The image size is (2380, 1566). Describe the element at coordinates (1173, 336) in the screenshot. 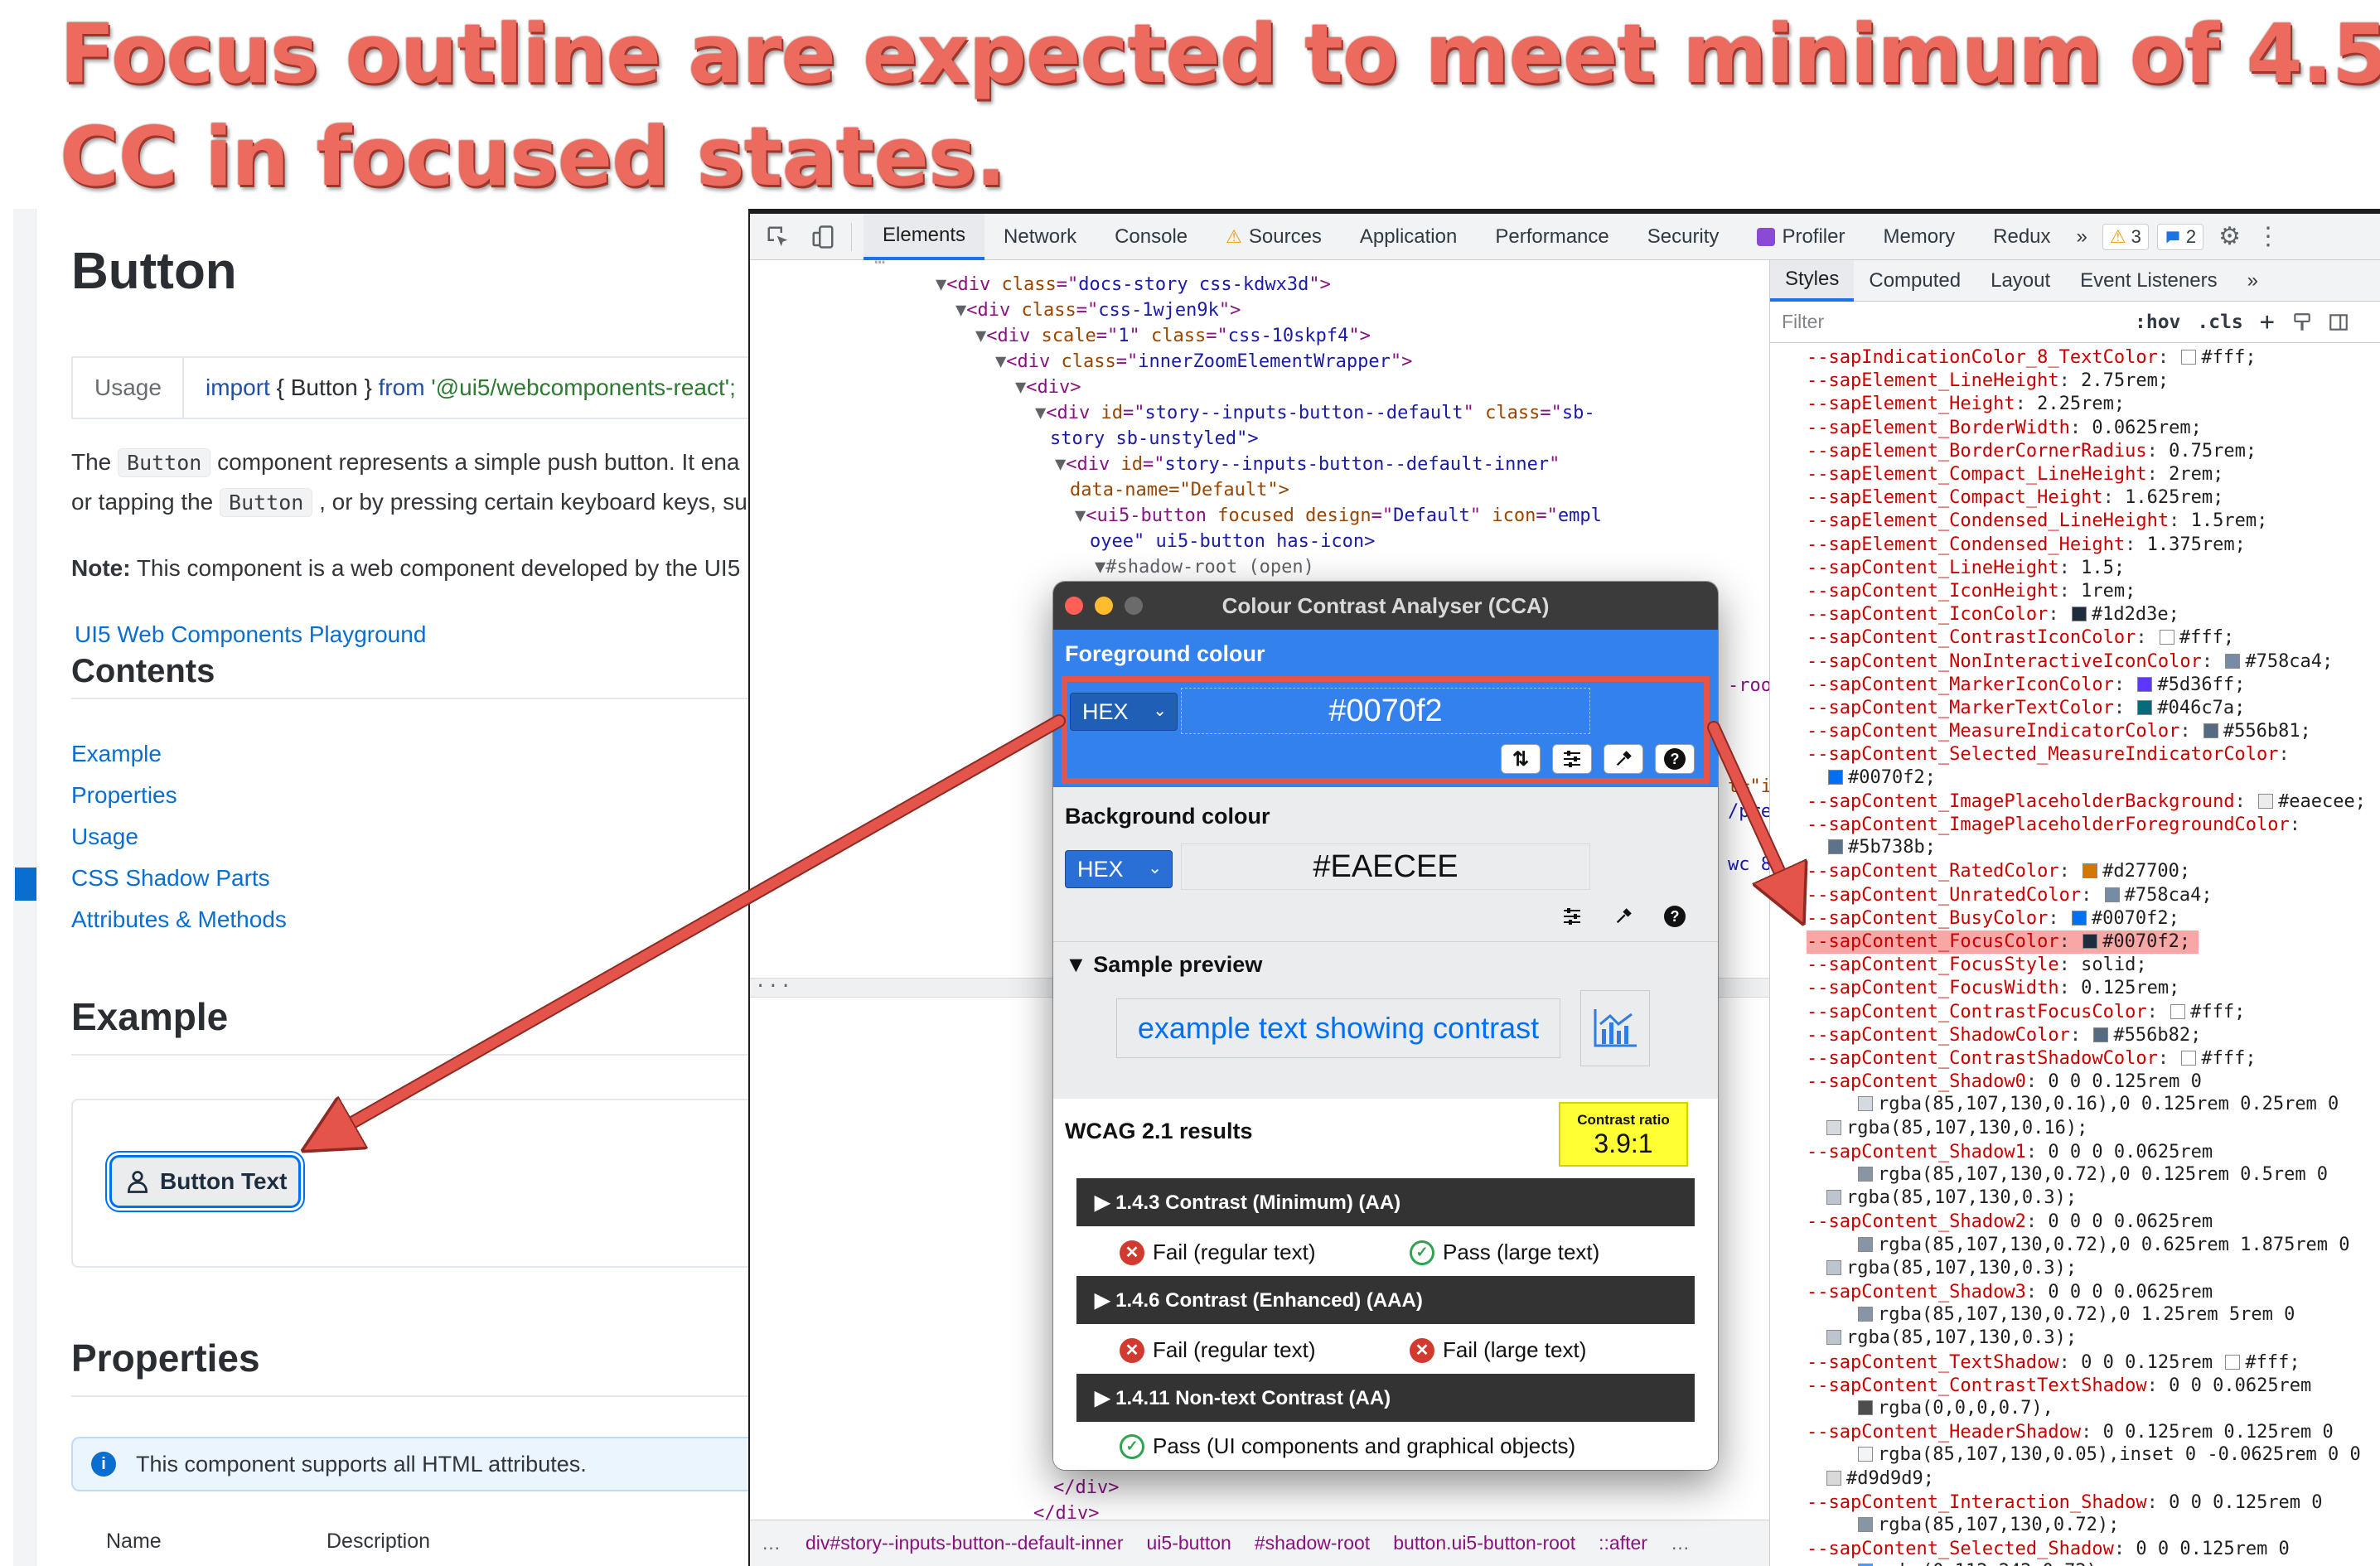

I see `dom-node: ▼<div scale="1" class="css-10skpf4">` at that location.